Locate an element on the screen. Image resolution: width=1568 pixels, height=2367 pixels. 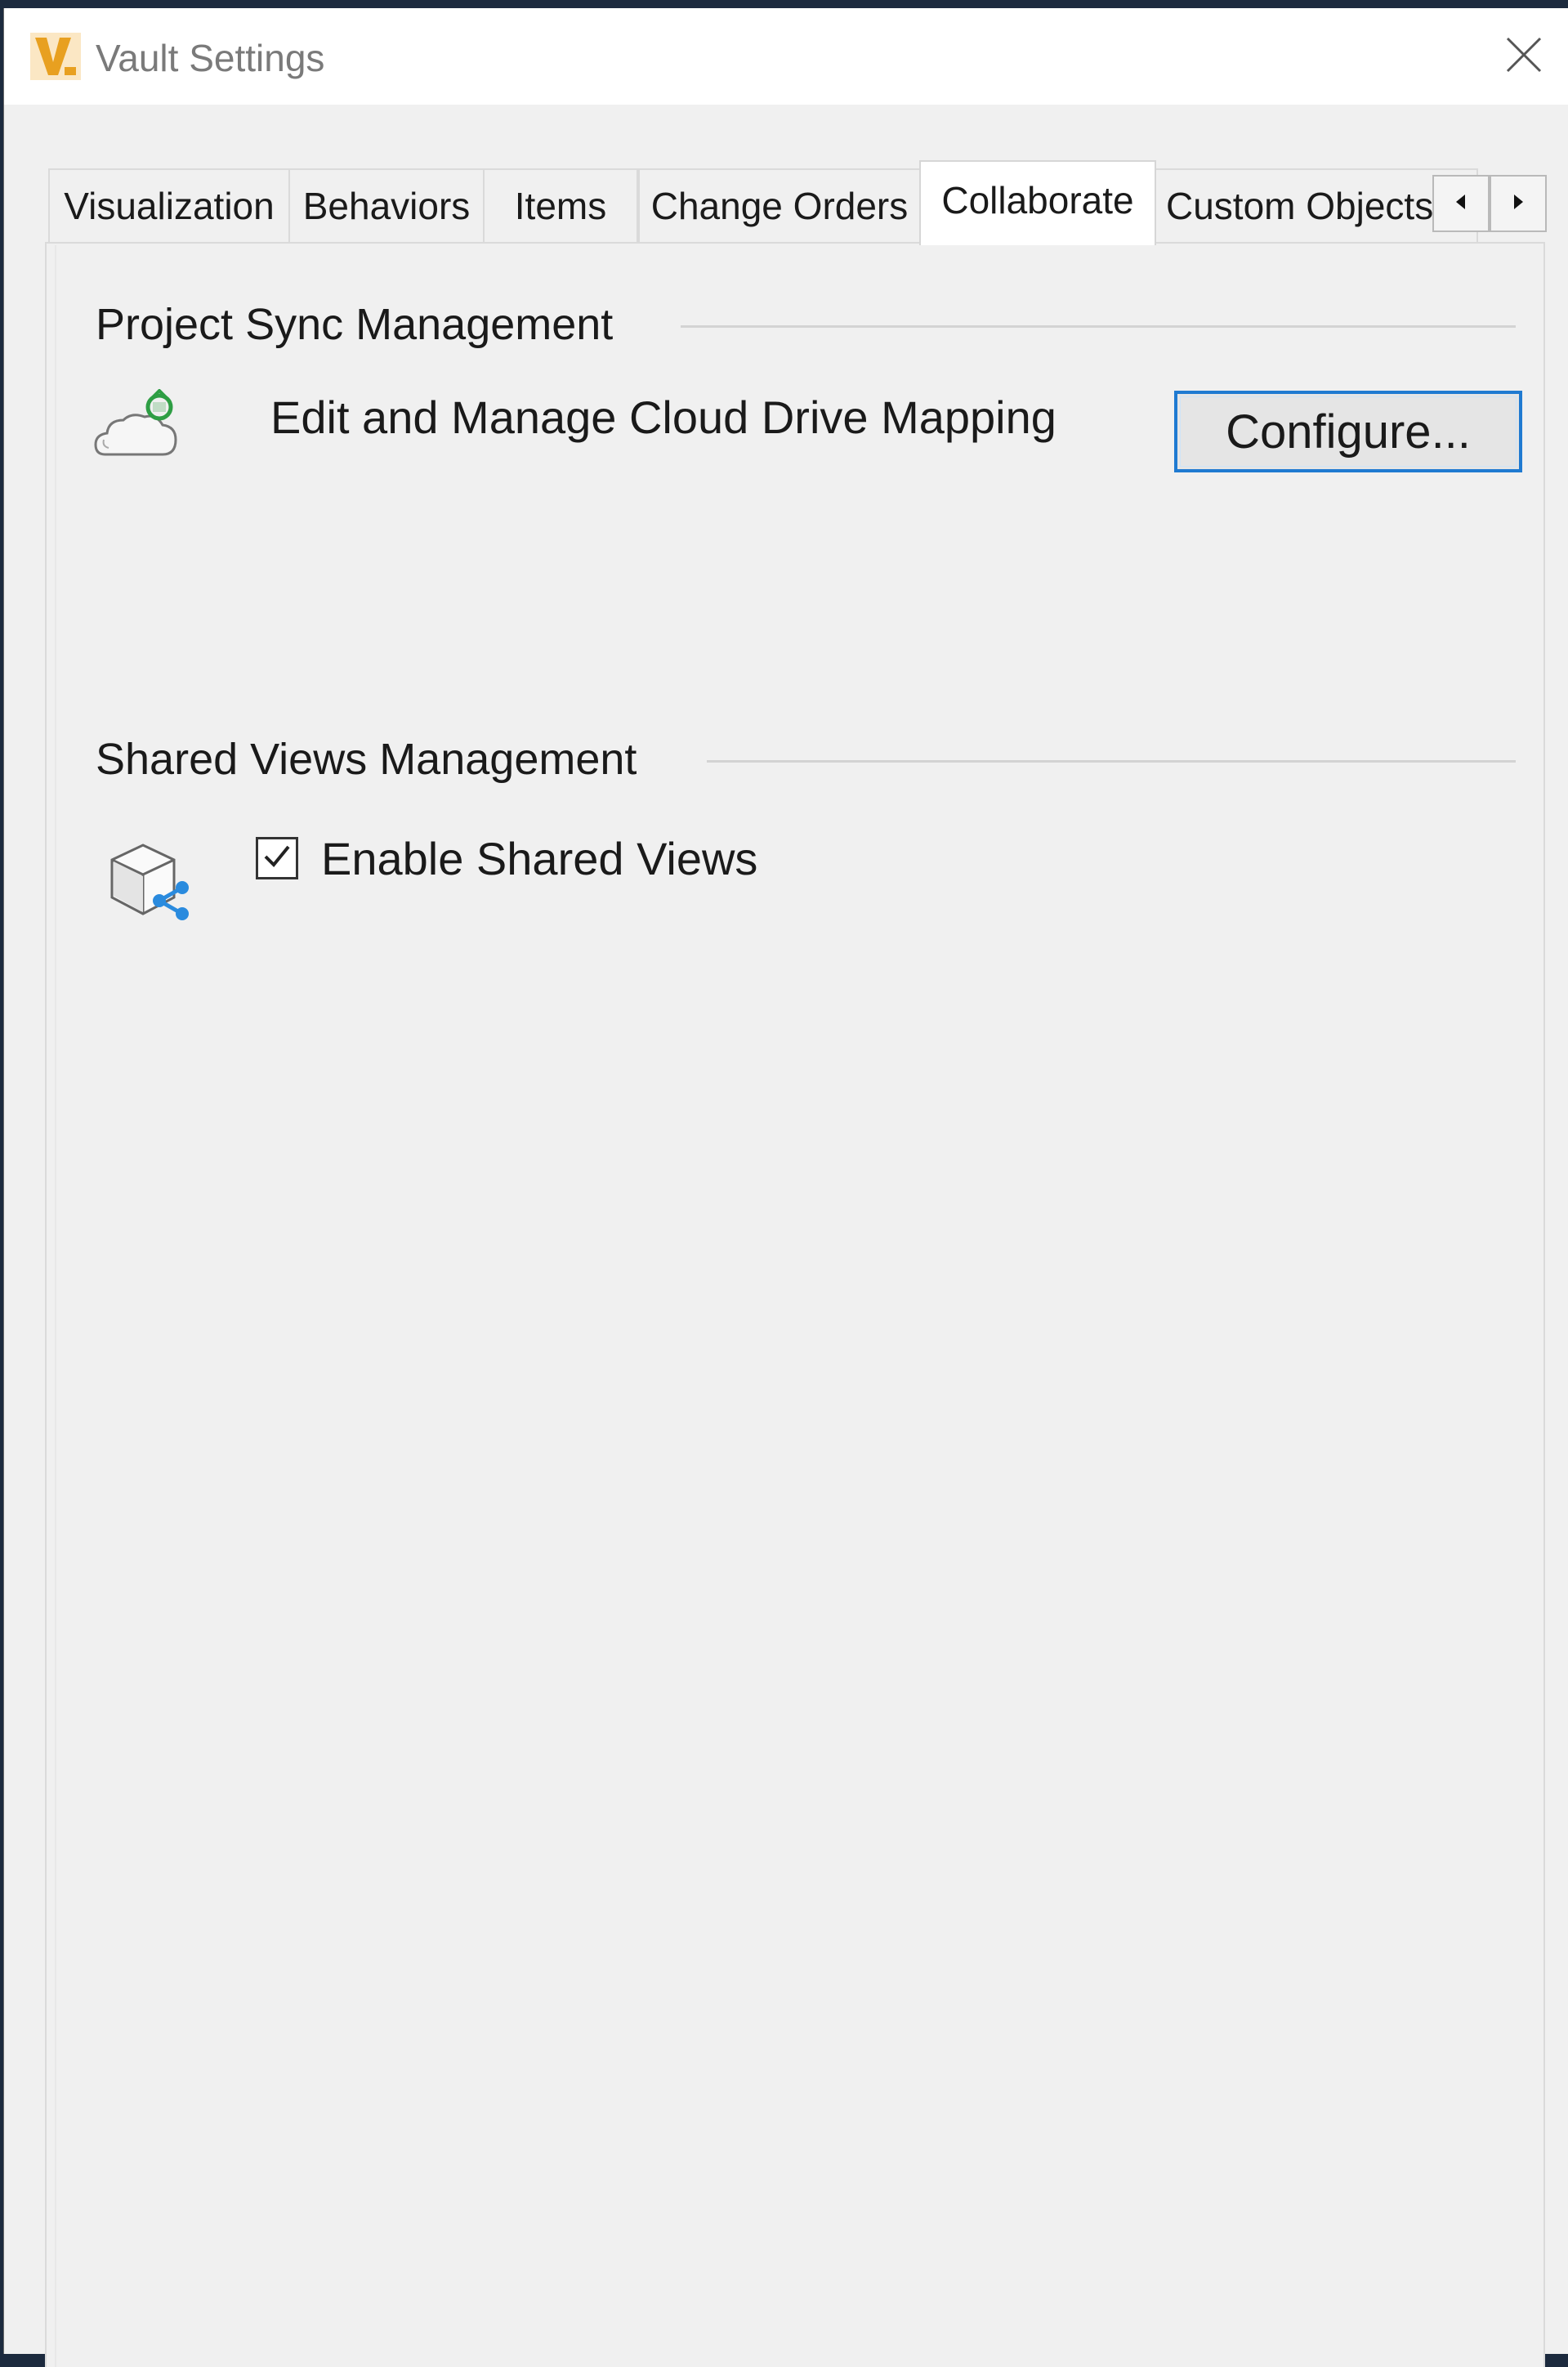
tab-scroll-left-button is located at coordinates (1461, 203).